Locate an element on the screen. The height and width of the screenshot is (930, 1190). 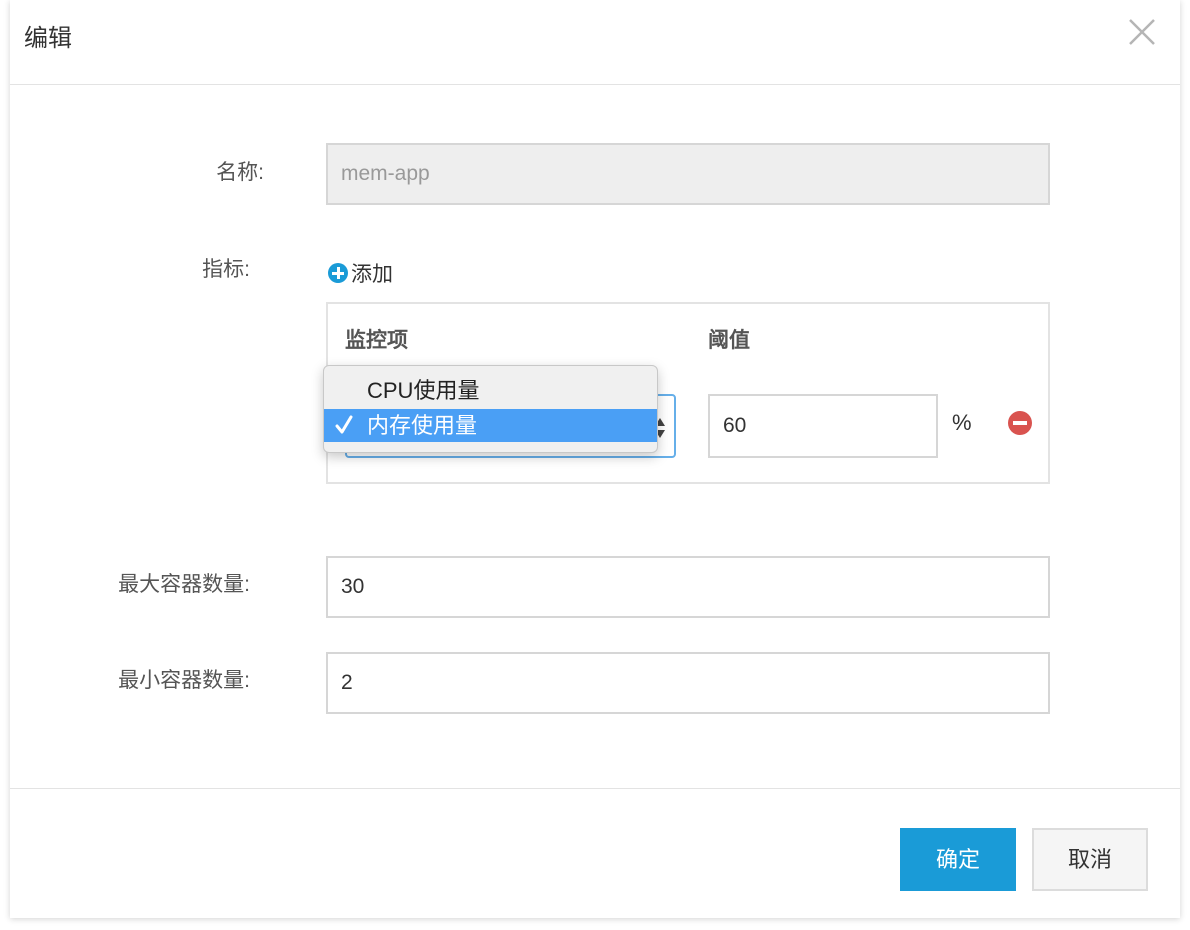
close-icon is located at coordinates (1142, 32).